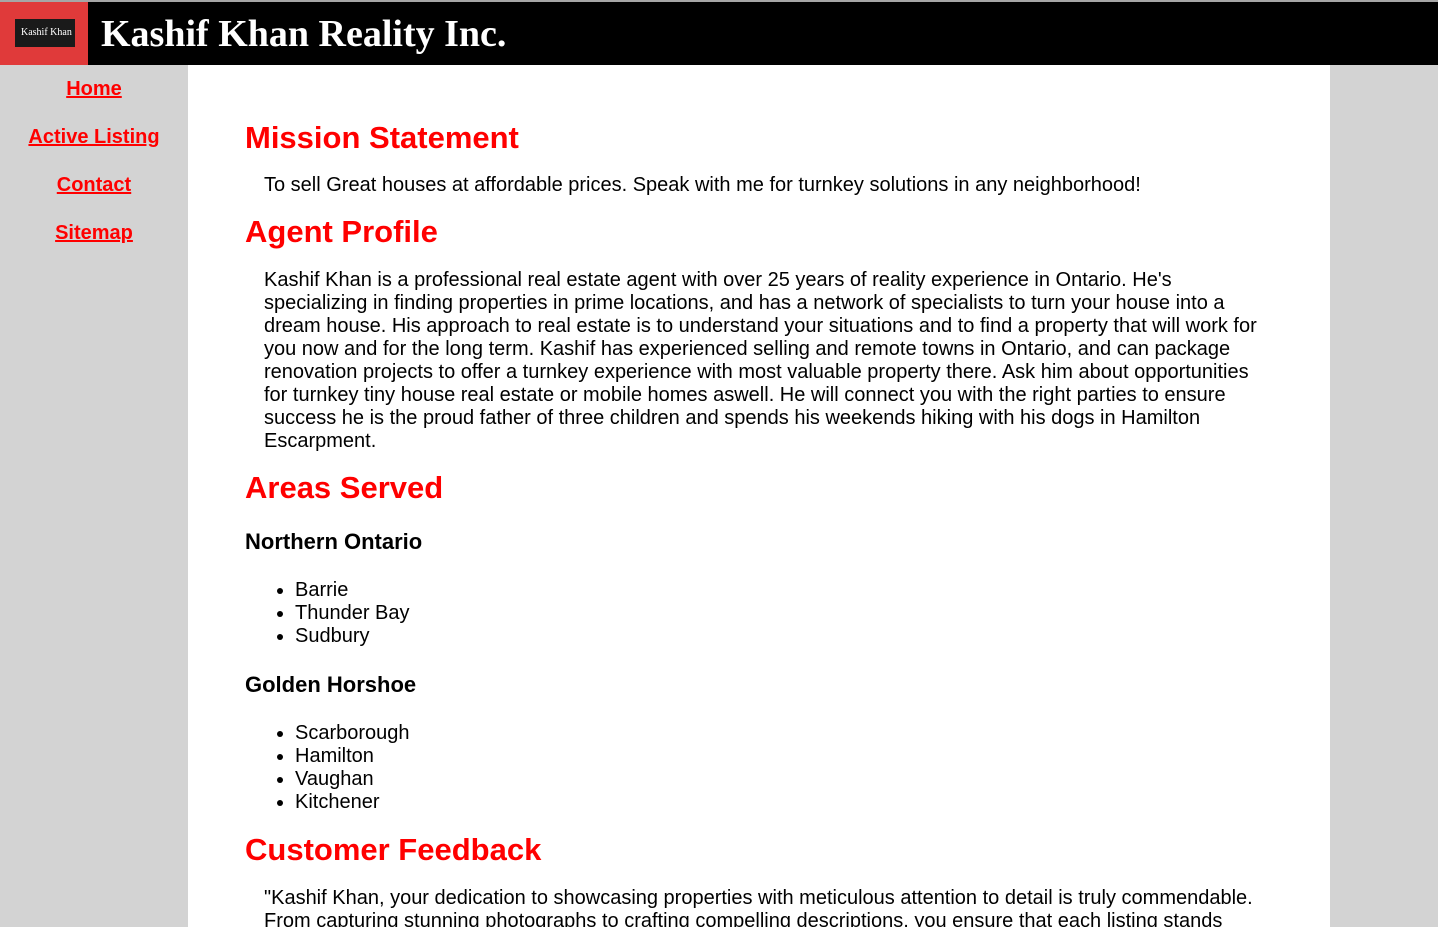 The height and width of the screenshot is (927, 1438). What do you see at coordinates (94, 137) in the screenshot?
I see `nav-link-active-listing: Active Listing` at bounding box center [94, 137].